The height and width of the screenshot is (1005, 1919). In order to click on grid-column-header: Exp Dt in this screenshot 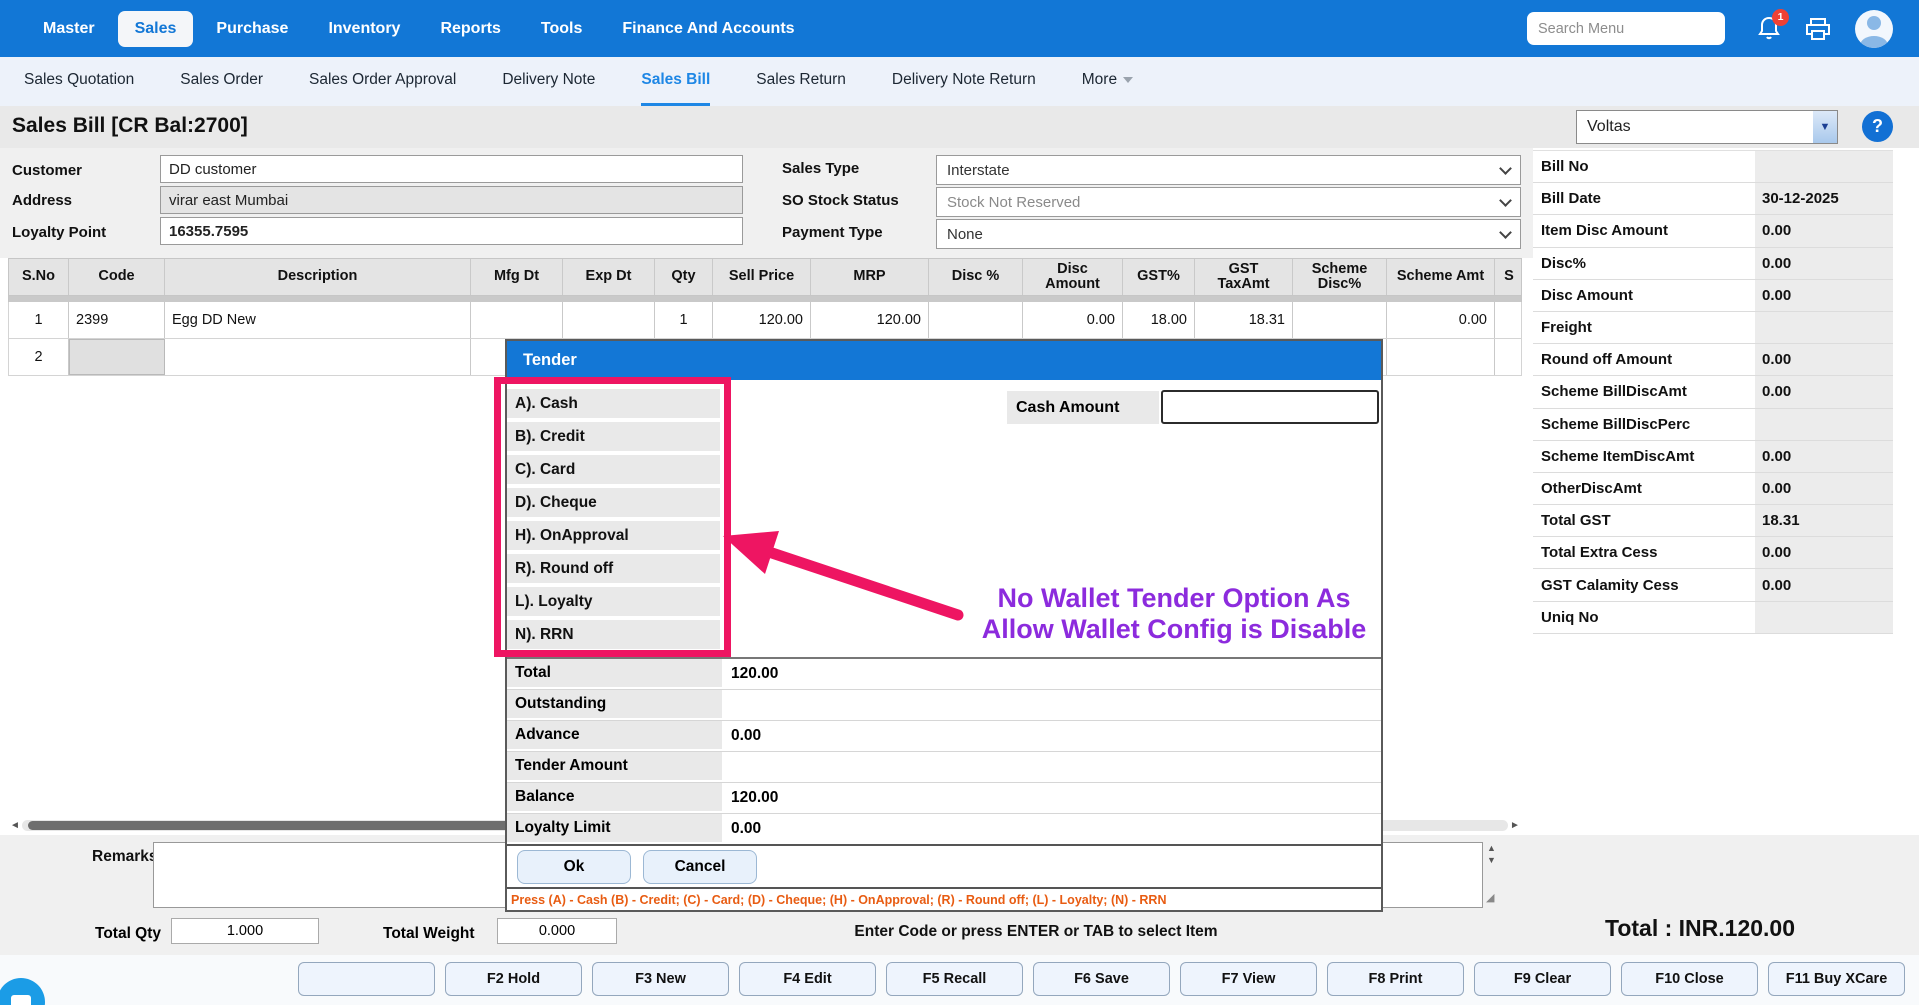, I will do `click(609, 277)`.